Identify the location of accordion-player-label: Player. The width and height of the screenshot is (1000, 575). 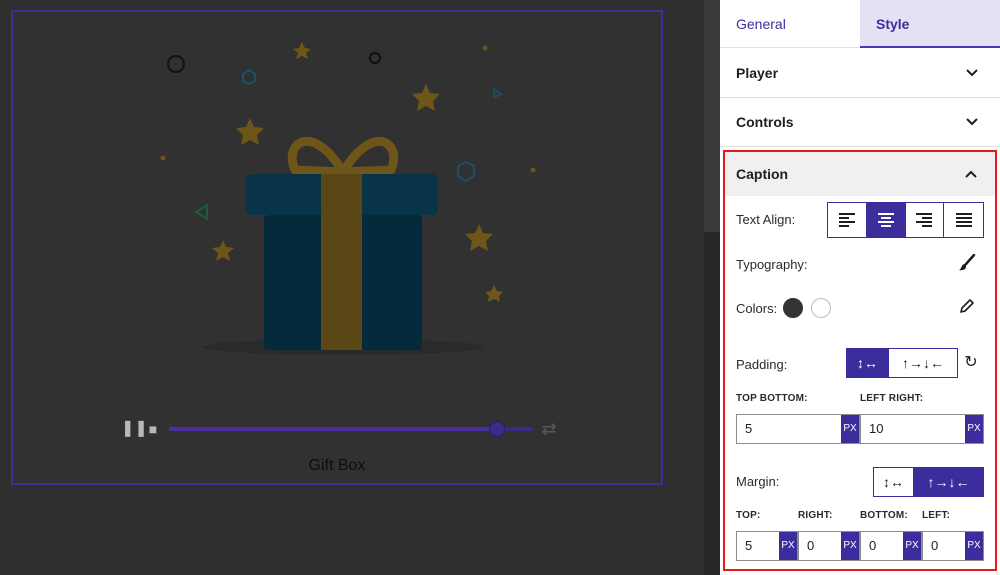
(757, 73).